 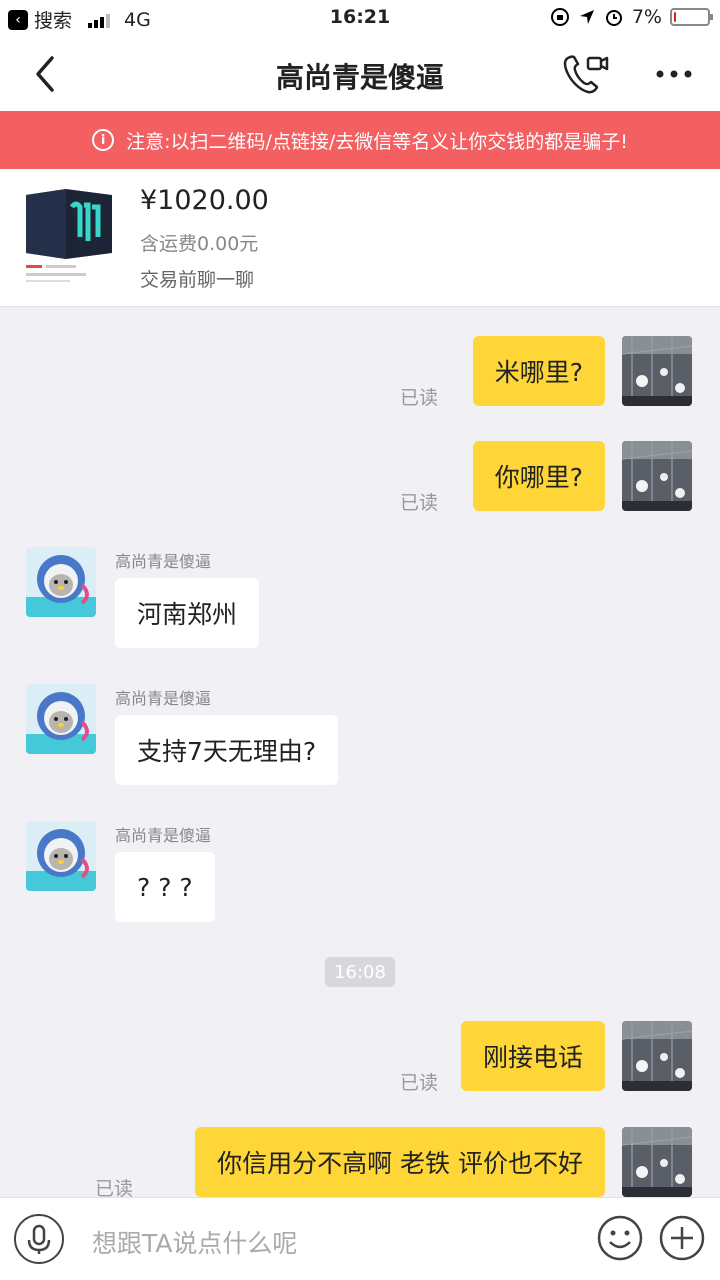 What do you see at coordinates (103, 140) in the screenshot?
I see `info-icon: i` at bounding box center [103, 140].